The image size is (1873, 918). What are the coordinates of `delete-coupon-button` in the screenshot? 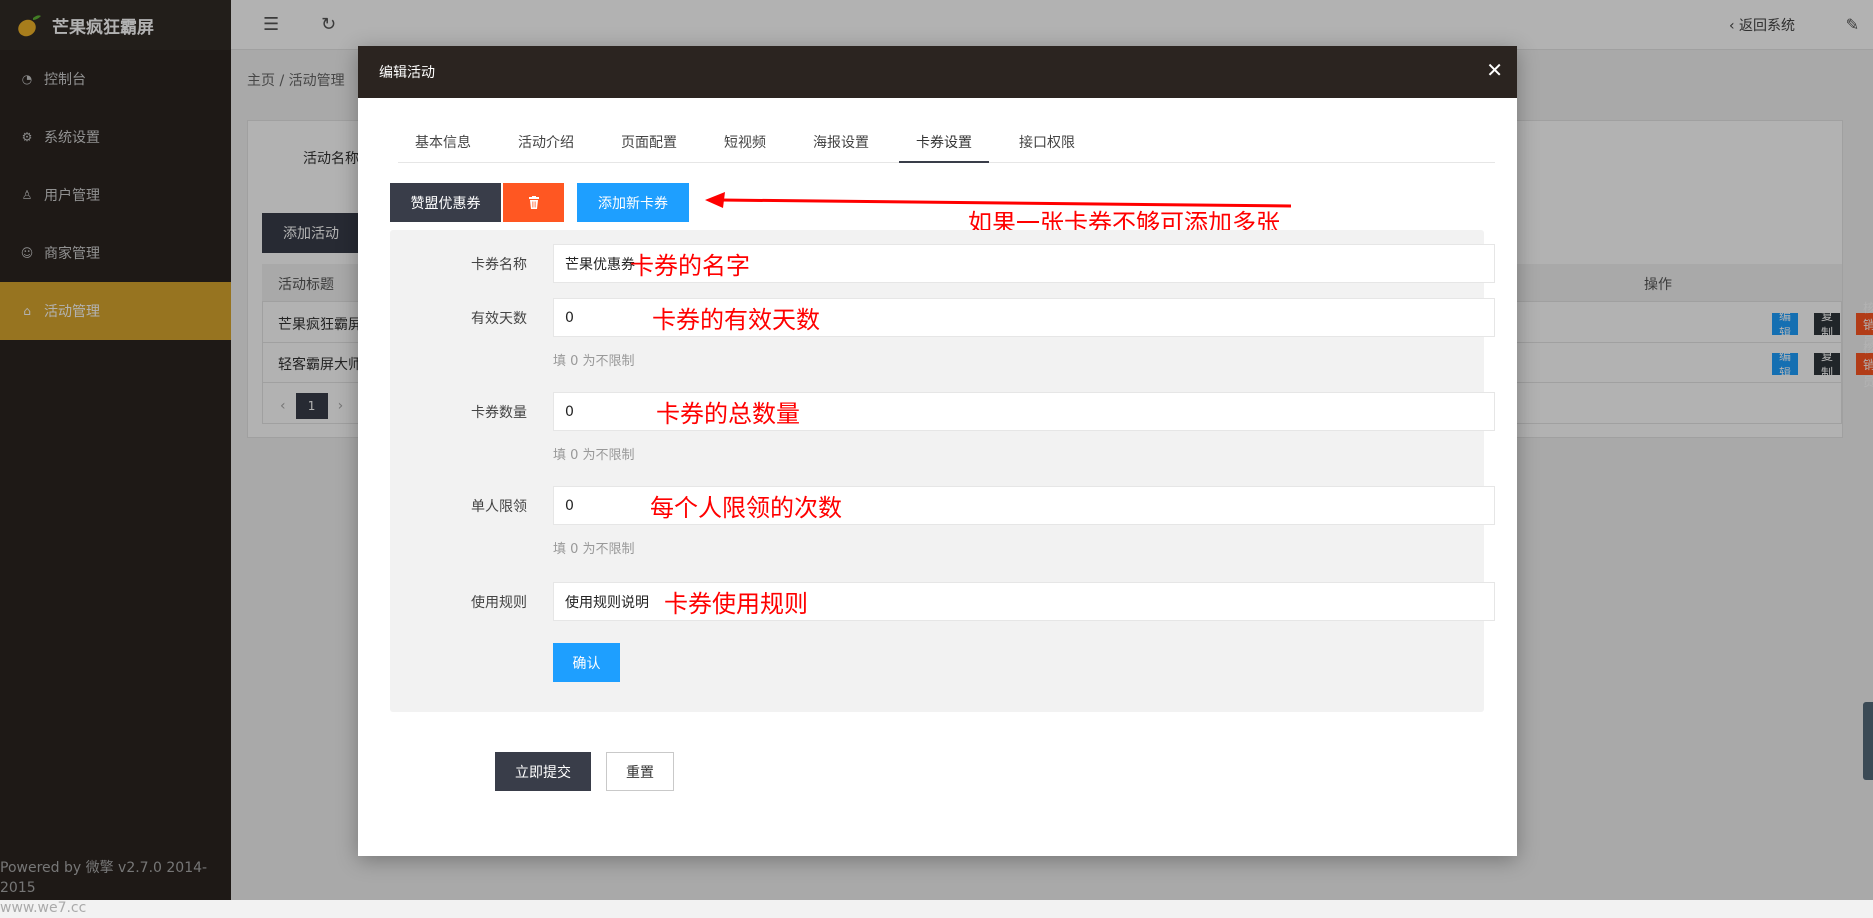 It's located at (533, 202).